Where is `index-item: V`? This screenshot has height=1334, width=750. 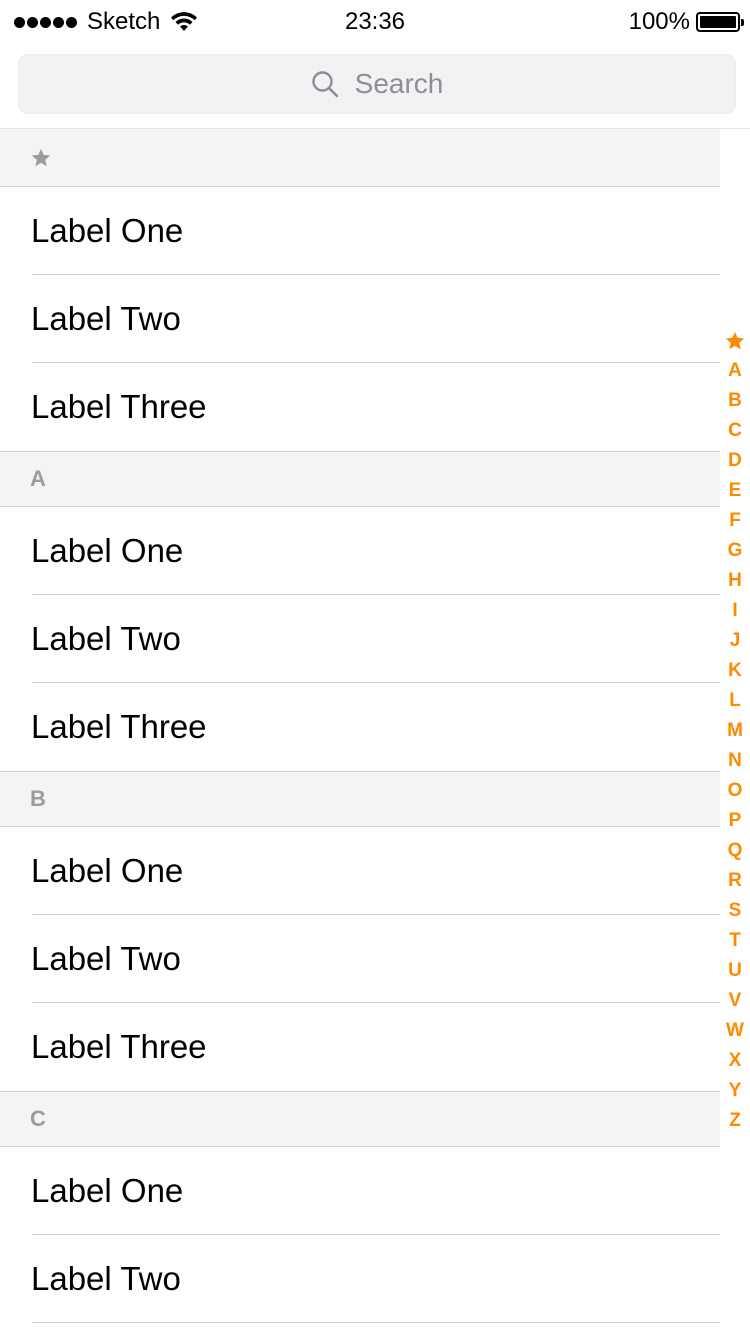 index-item: V is located at coordinates (735, 1001).